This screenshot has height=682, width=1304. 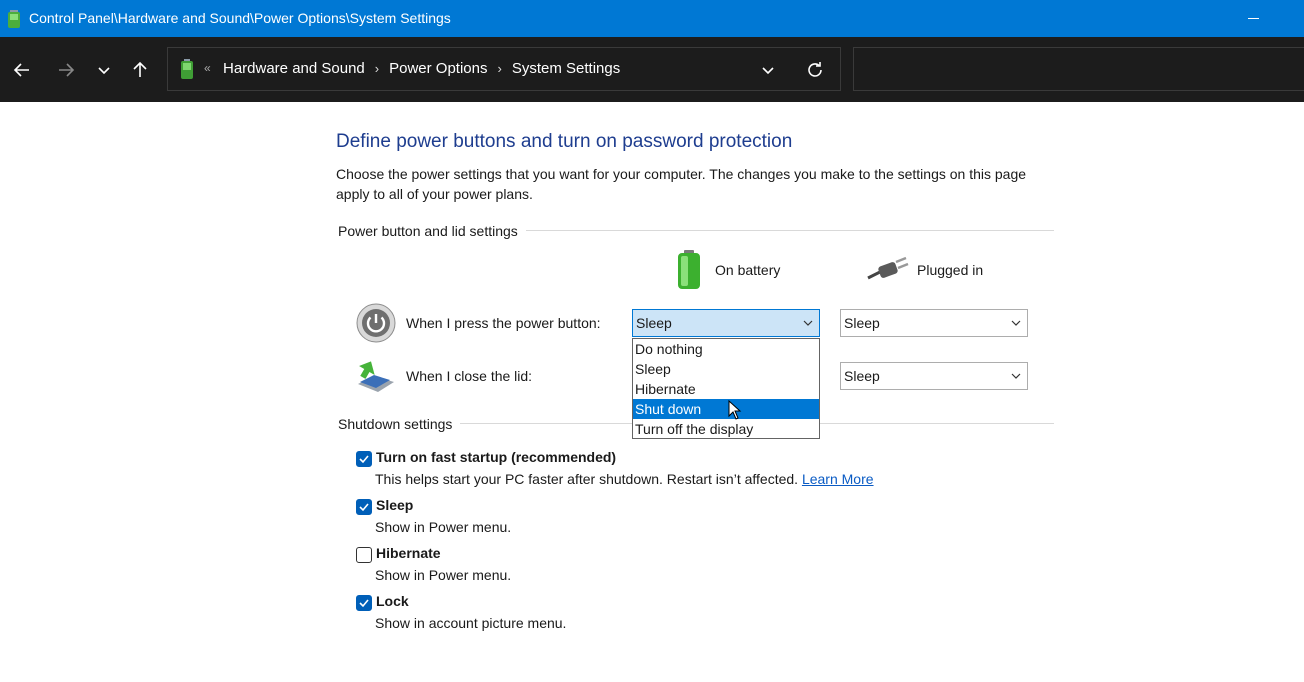 What do you see at coordinates (726, 409) in the screenshot?
I see `option-shut-down: Shut down` at bounding box center [726, 409].